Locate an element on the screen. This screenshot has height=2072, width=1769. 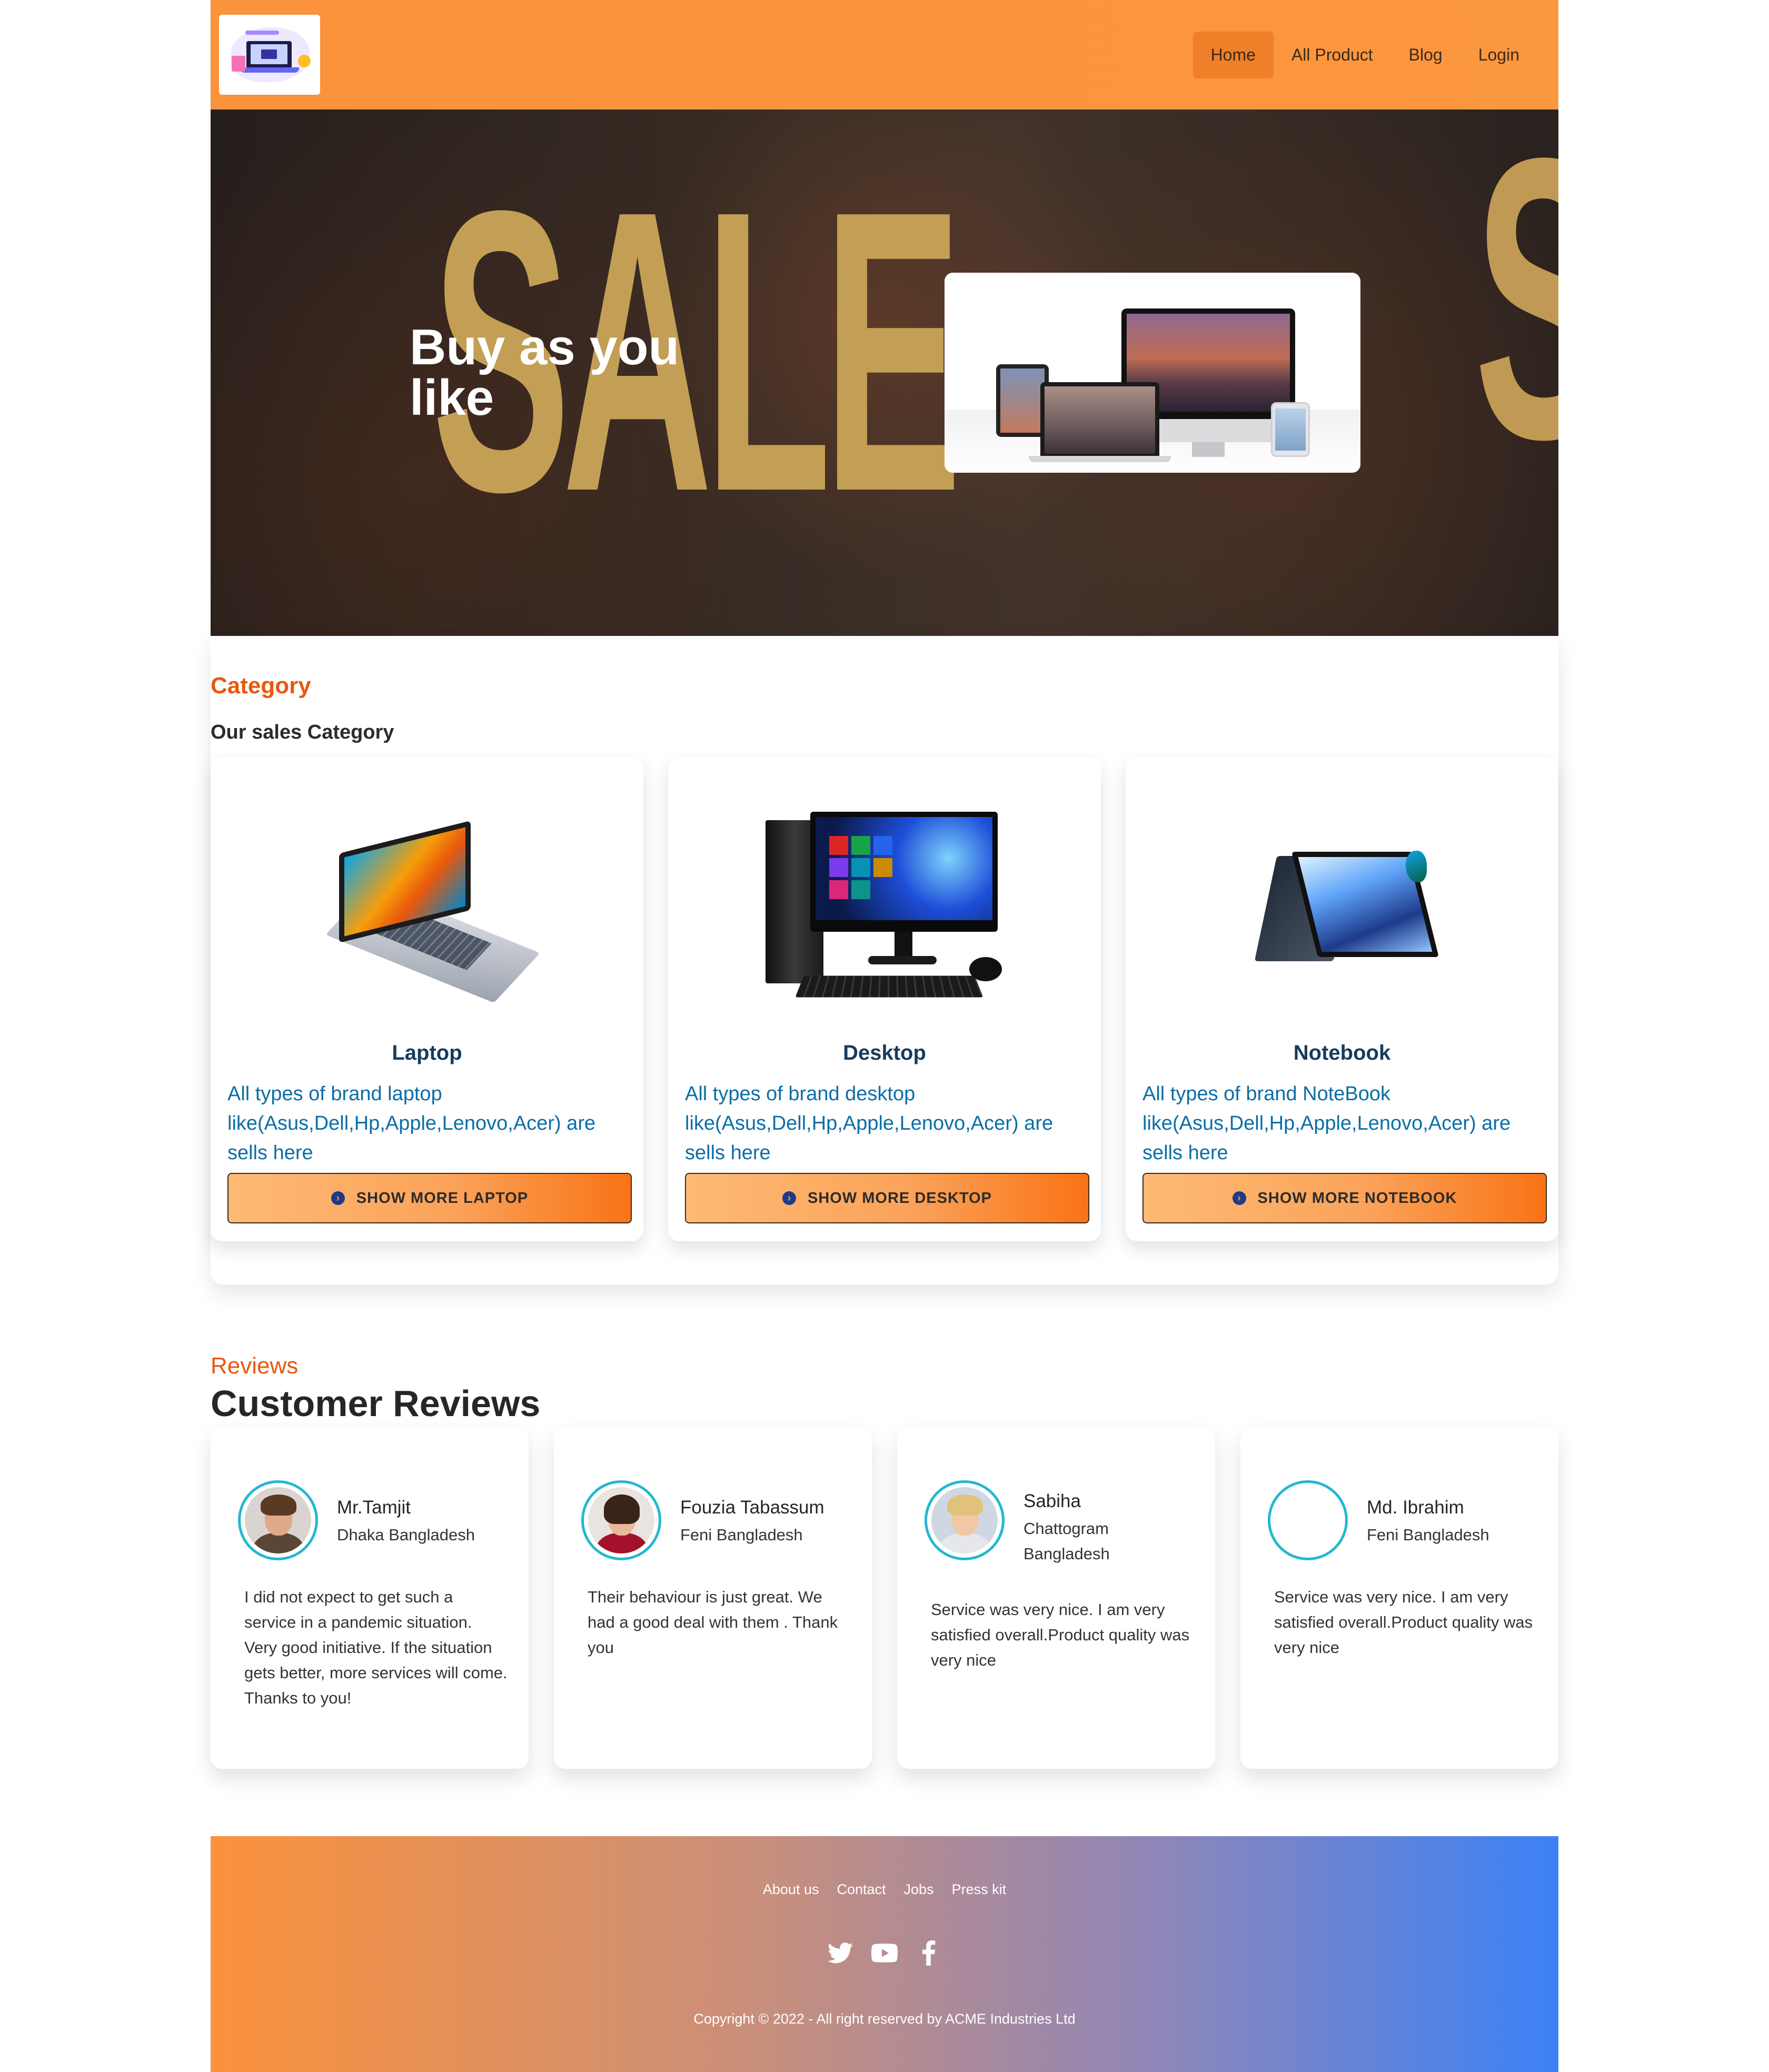
youtube-icon is located at coordinates (884, 1953).